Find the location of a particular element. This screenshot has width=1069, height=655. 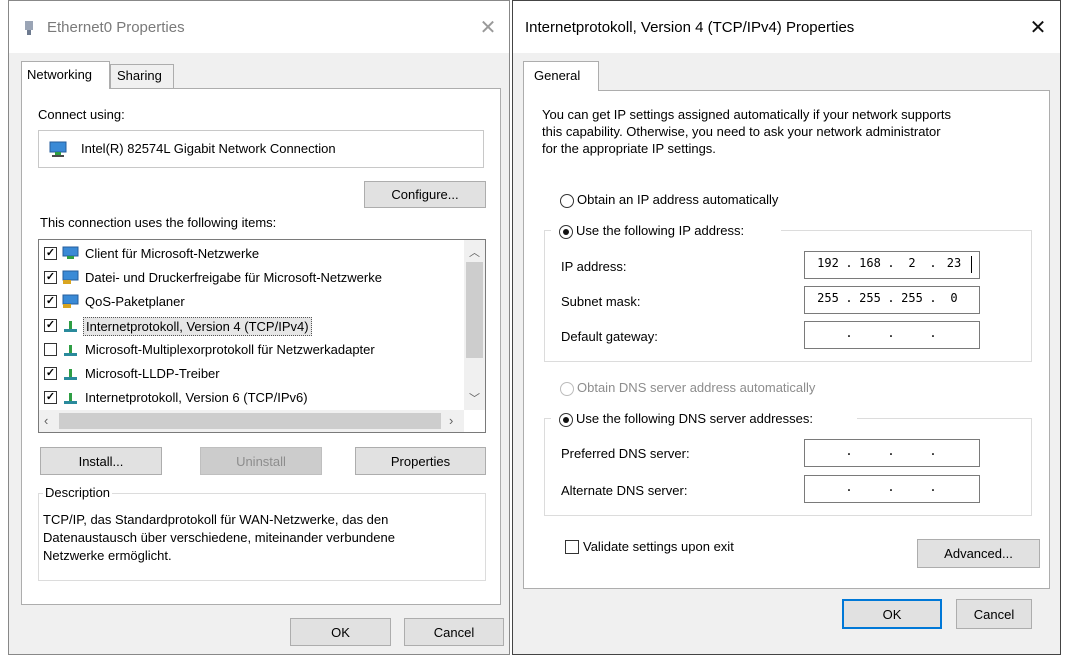

preferred-dns-field: . . . is located at coordinates (892, 453).